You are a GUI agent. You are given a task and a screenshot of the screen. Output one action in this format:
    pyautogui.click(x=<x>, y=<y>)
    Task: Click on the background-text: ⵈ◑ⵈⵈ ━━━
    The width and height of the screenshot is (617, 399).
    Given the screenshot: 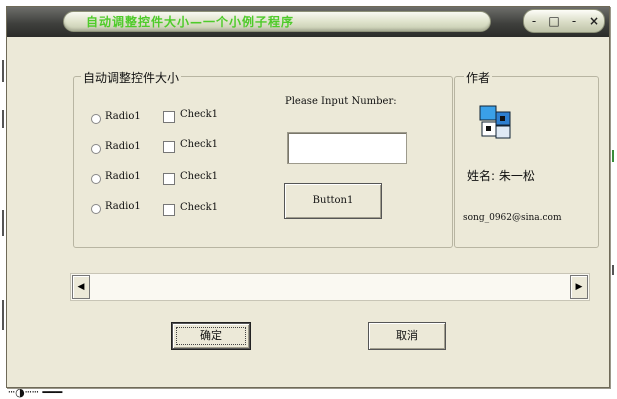 What is the action you would take?
    pyautogui.click(x=35, y=392)
    